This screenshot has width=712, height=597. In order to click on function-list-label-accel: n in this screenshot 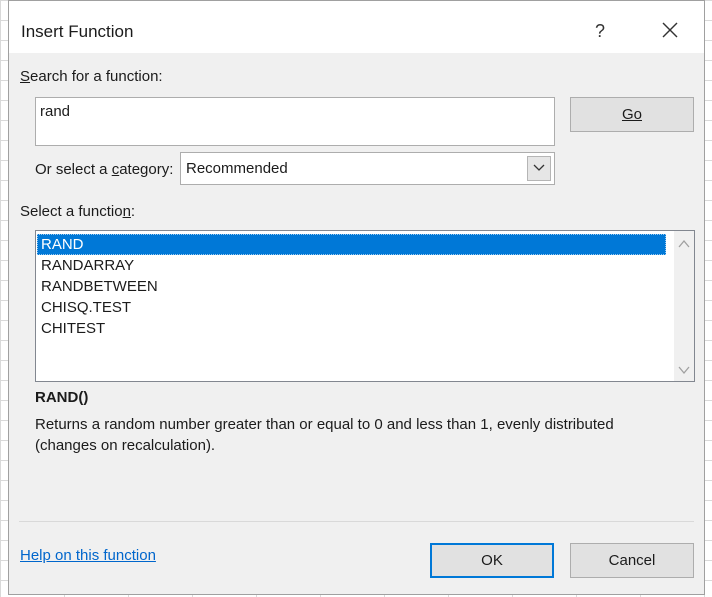, I will do `click(126, 211)`.